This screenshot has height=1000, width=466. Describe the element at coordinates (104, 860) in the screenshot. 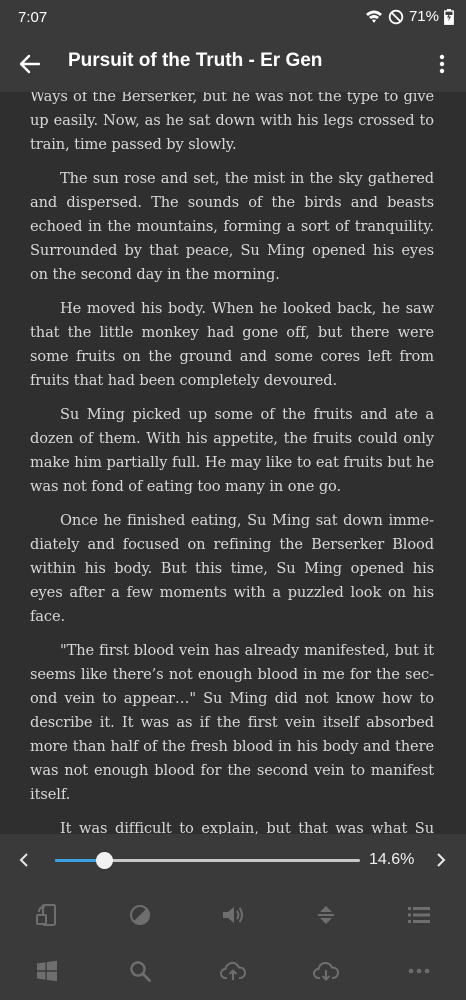

I see `progress-thumb` at that location.